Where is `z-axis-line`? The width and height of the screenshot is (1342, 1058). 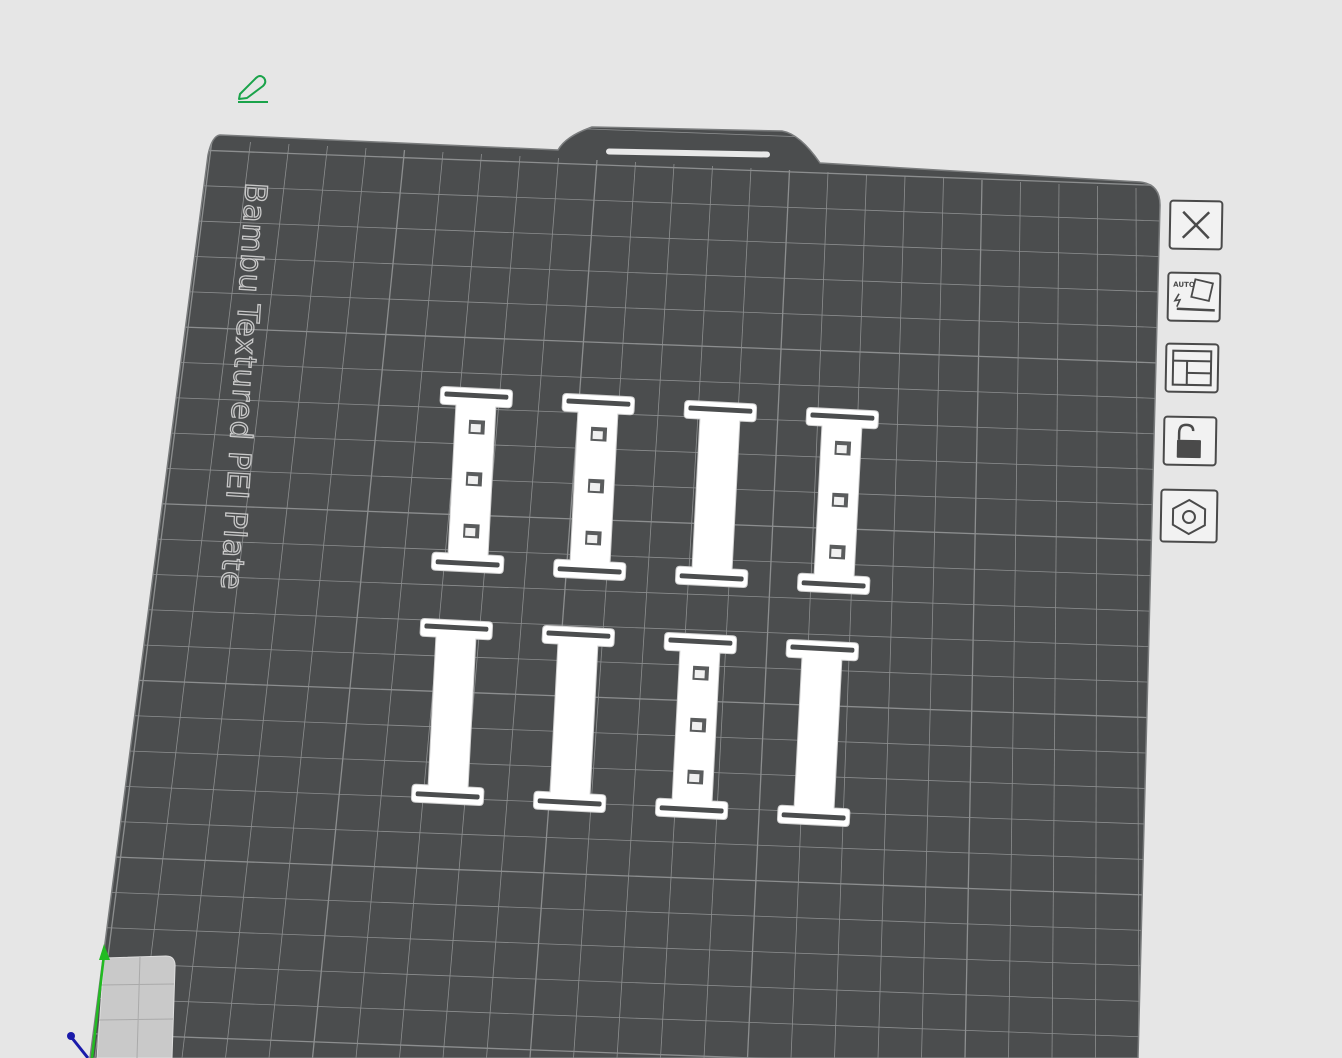
z-axis-line is located at coordinates (80, 1047).